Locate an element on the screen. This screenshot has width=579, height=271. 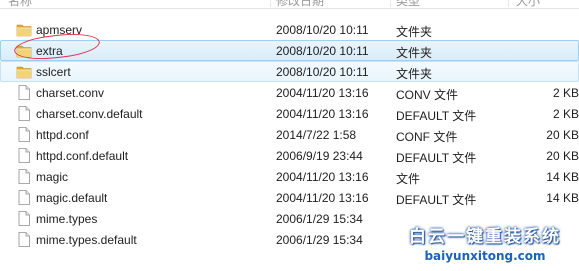
file-row: extra 2008/10/20 10:11 文件夹 is located at coordinates (289, 50).